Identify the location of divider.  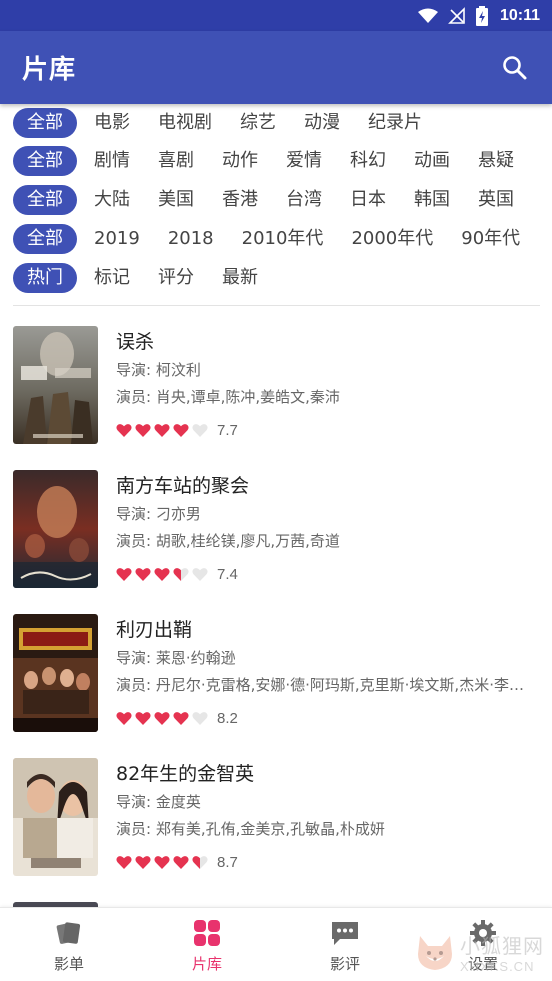
(276, 305).